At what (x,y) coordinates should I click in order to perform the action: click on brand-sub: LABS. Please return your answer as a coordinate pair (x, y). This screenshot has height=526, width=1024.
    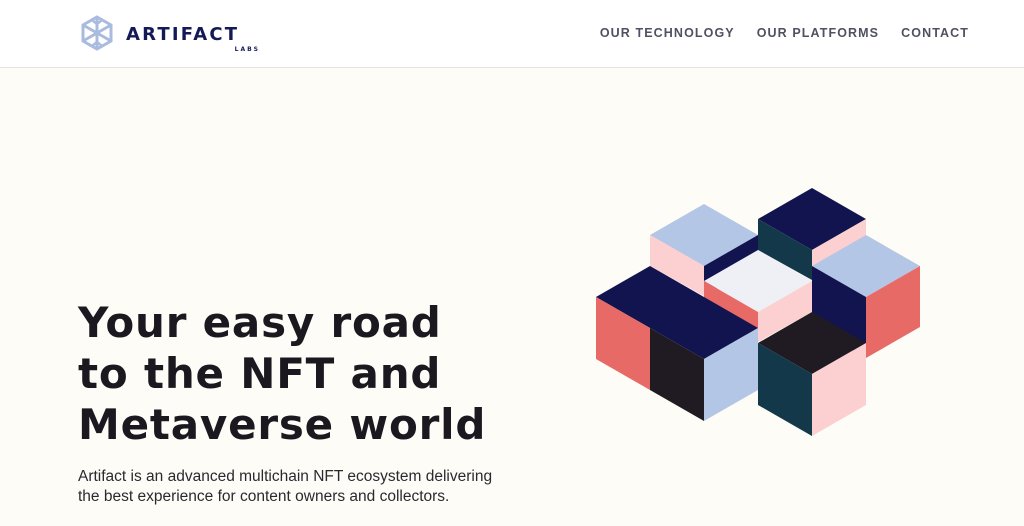
    Looking at the image, I should click on (247, 49).